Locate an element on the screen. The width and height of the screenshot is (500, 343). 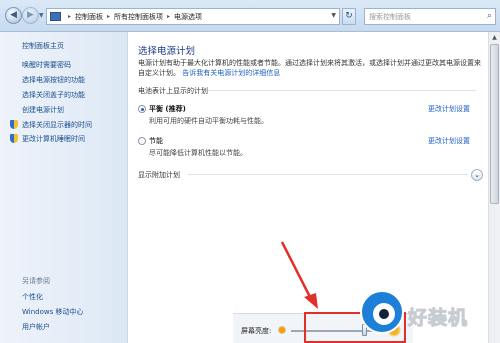
see-also-heading: 另请参阅 is located at coordinates (36, 281).